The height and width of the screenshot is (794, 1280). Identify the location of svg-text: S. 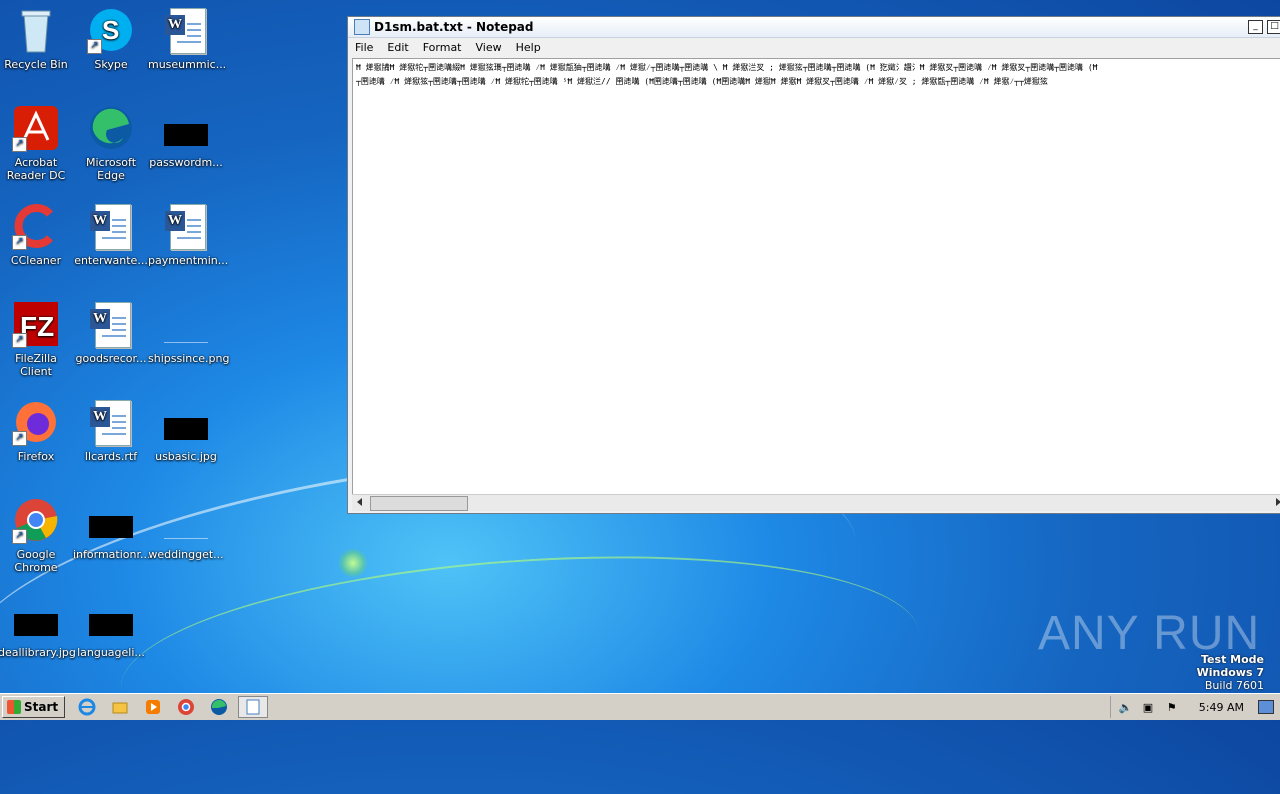
(110, 30).